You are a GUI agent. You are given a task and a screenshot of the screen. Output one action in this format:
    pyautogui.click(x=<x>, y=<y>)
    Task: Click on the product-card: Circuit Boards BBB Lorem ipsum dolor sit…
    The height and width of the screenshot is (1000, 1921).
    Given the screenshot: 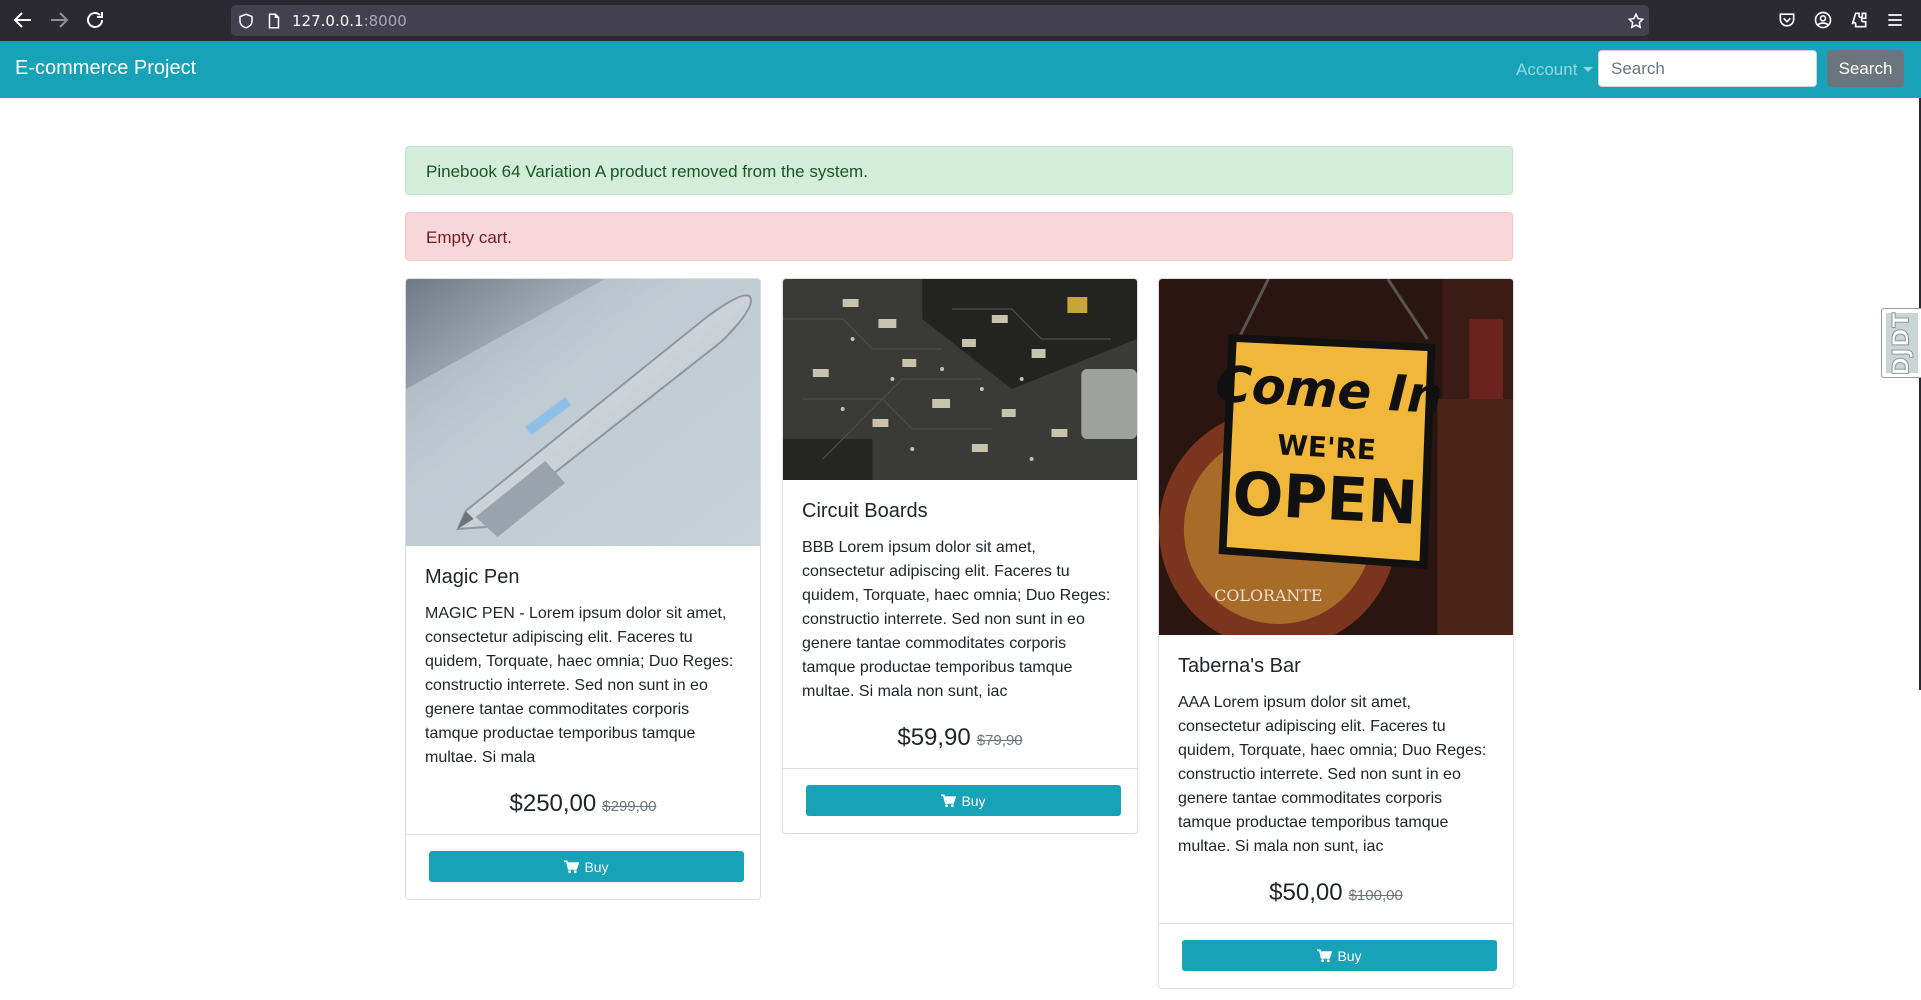 What is the action you would take?
    pyautogui.click(x=960, y=556)
    